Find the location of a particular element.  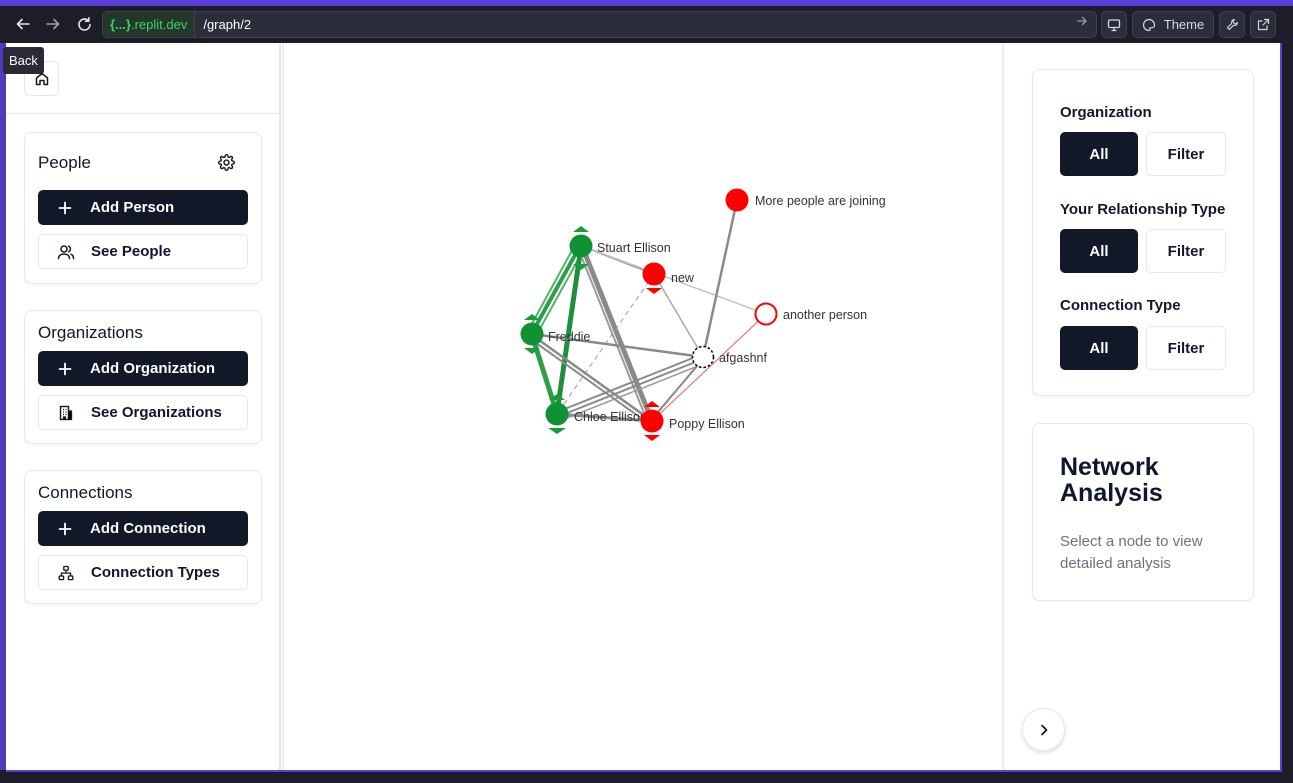

theme-label: Theme is located at coordinates (1184, 24).